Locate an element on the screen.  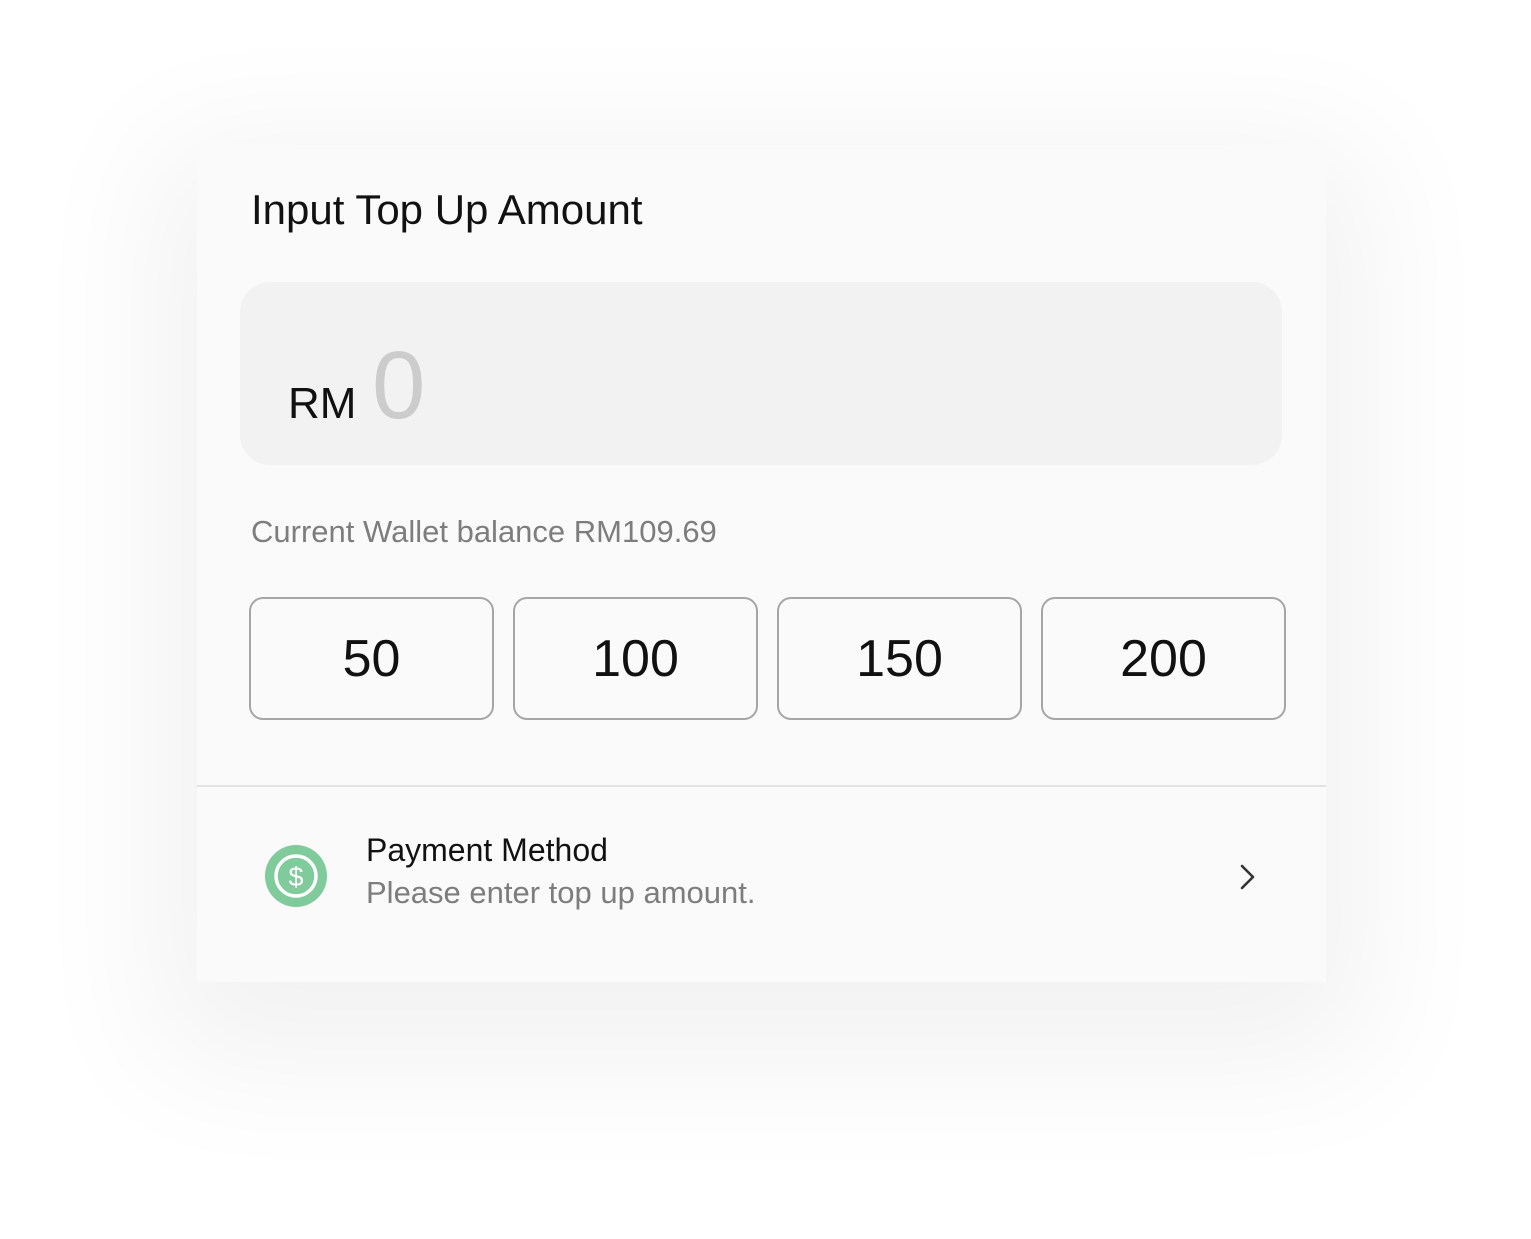
chevron-right-icon is located at coordinates (1247, 877).